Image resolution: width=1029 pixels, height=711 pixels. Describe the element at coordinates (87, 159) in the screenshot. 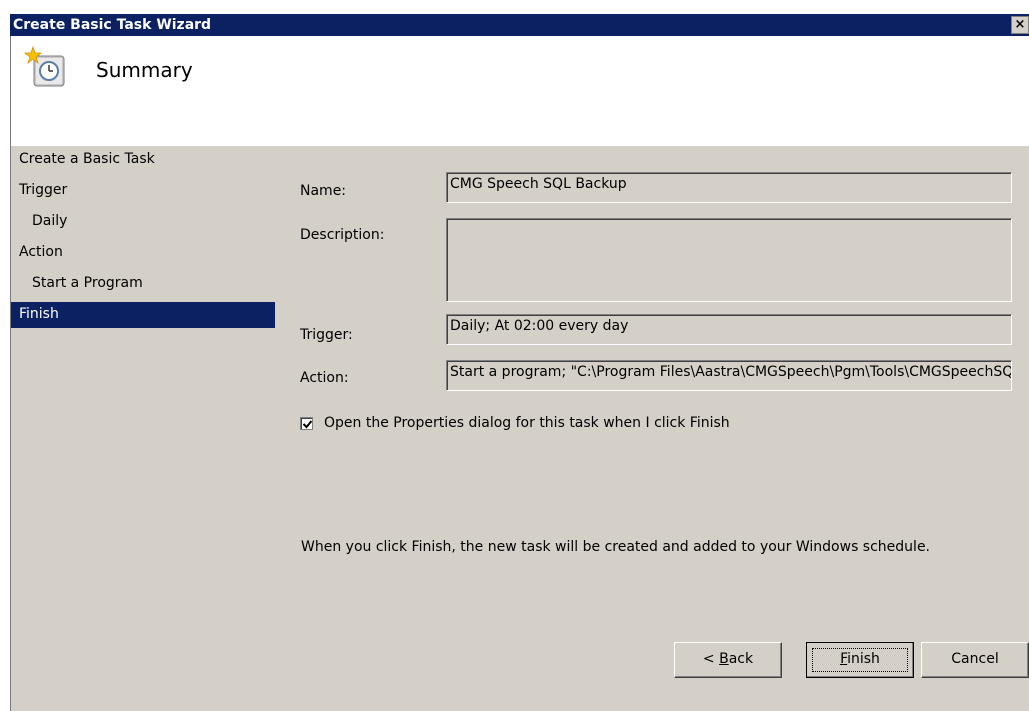

I see `step-create-basic-task: Create a Basic Task` at that location.